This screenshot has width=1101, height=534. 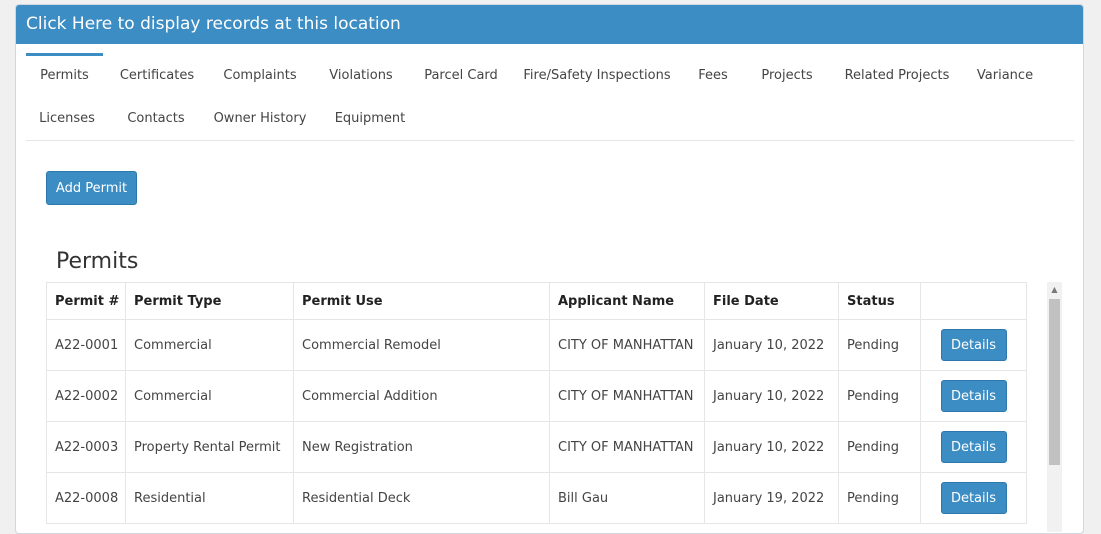 What do you see at coordinates (897, 74) in the screenshot?
I see `tab-related-projects: Related Projects` at bounding box center [897, 74].